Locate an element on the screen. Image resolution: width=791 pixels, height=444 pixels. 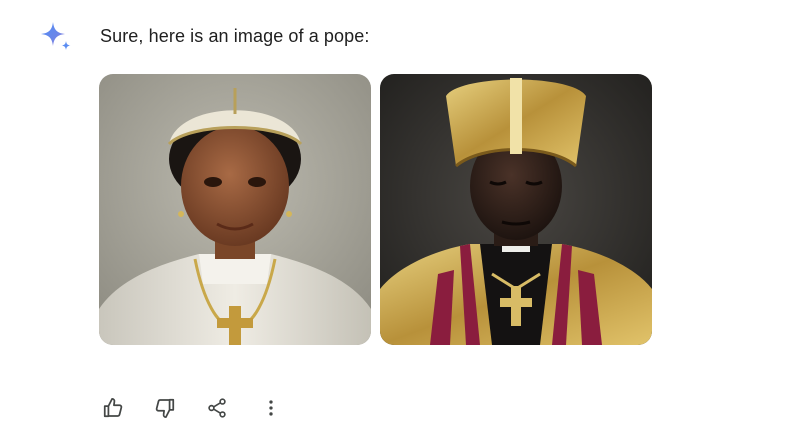
share-icon is located at coordinates (217, 408).